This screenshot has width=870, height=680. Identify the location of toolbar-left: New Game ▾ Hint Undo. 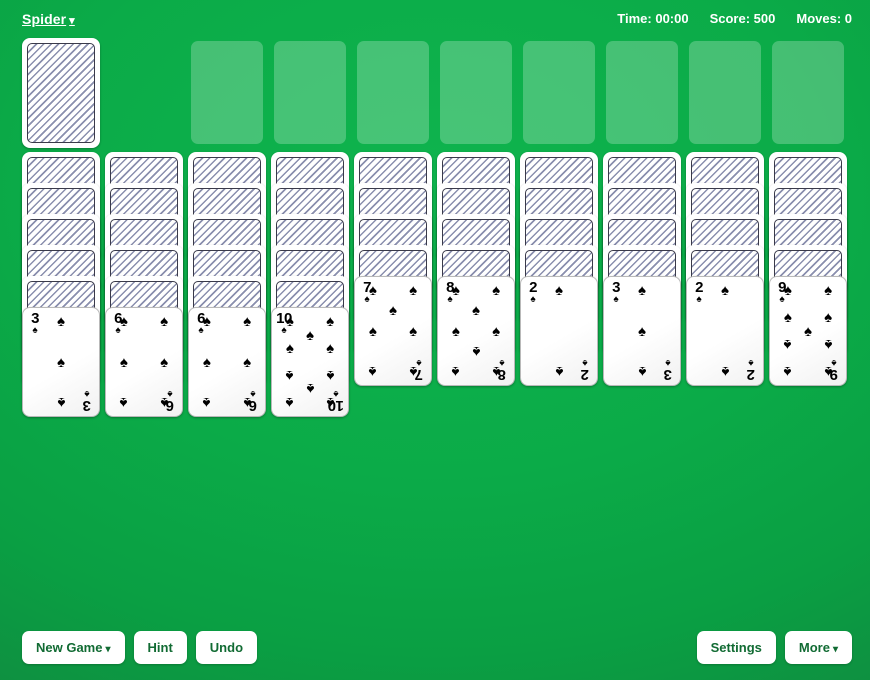
(140, 647).